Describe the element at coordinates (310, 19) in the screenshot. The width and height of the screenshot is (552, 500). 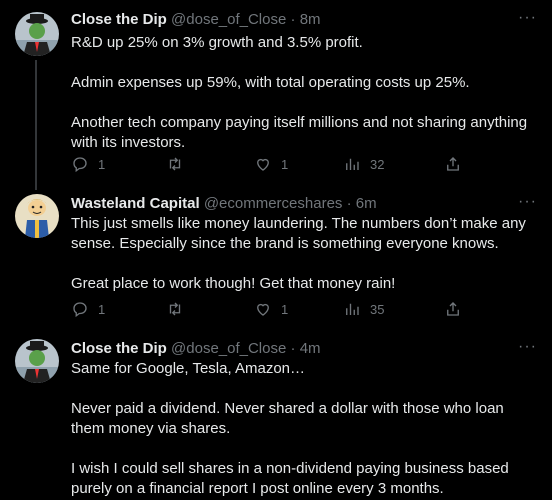
I see `timestamp: 8m` at that location.